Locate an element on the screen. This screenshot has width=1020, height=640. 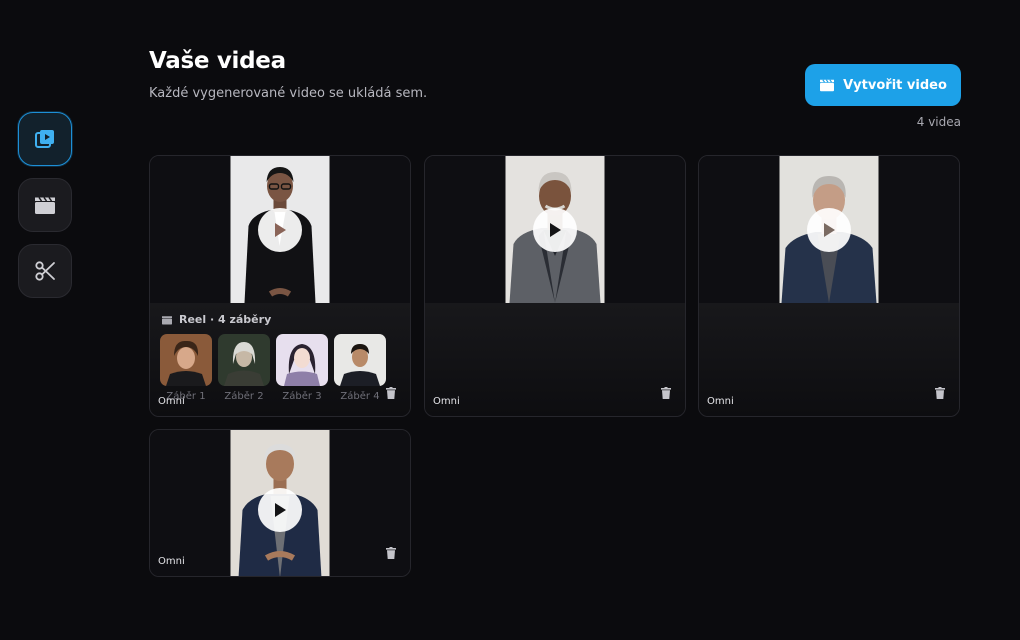
shot-label: Záběr 4 is located at coordinates (360, 396).